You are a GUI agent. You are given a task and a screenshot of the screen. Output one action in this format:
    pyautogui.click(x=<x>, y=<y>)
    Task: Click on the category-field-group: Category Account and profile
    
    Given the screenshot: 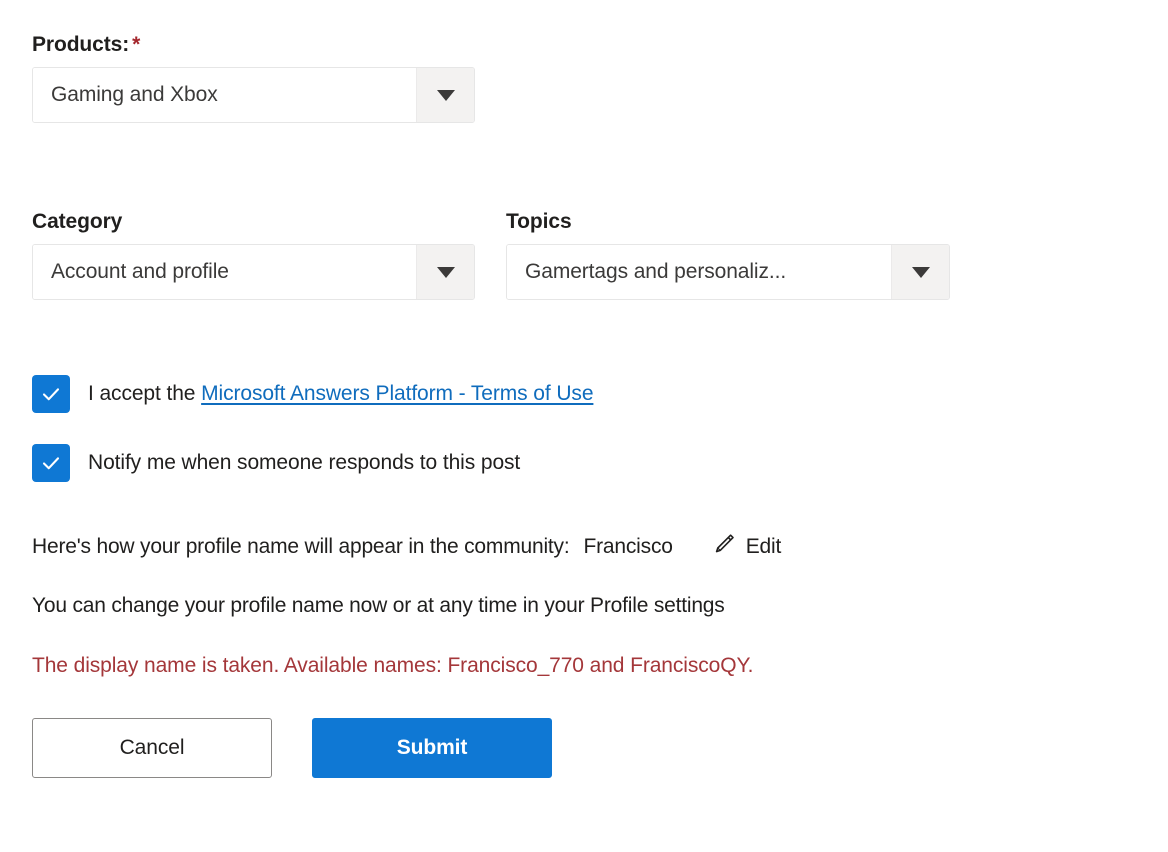 What is the action you would take?
    pyautogui.click(x=253, y=254)
    